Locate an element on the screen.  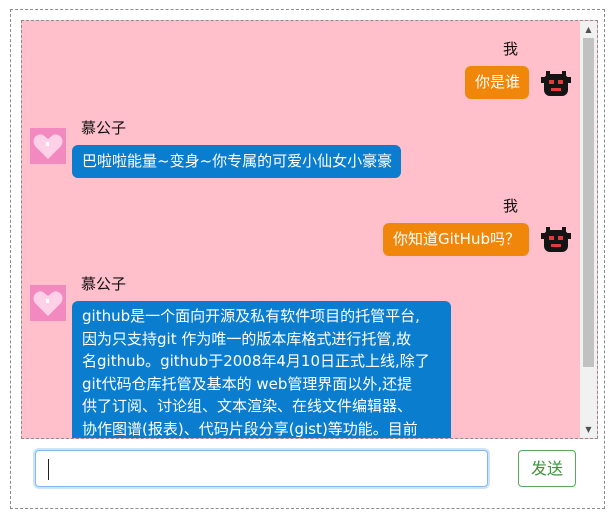
message-line: git代码仓库托管及基本的 web管理界面以外,还提 is located at coordinates (247, 383).